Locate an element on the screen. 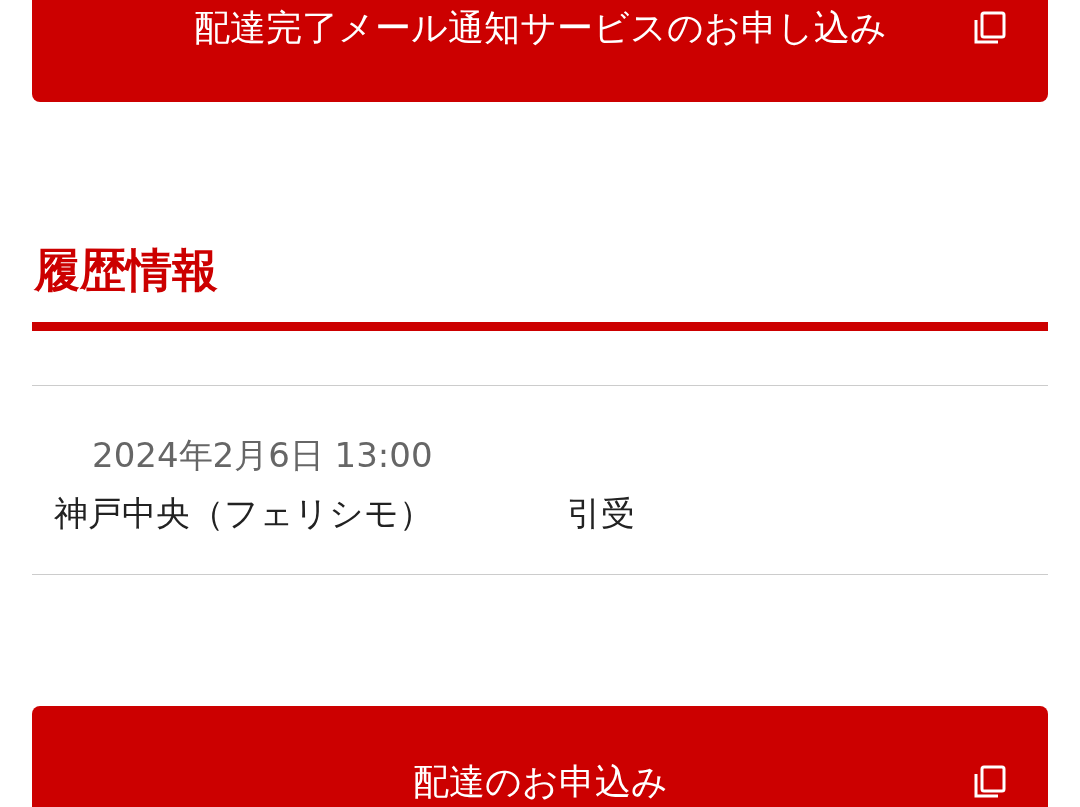  mail-notification-button: 配達完了メール通知サービスのお申し込み is located at coordinates (540, 51).